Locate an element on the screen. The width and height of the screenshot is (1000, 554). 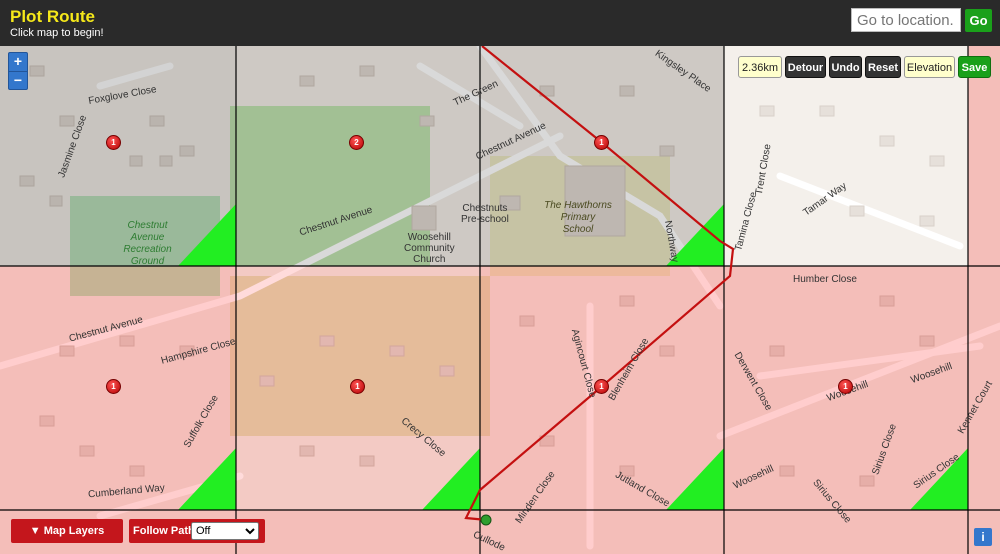
location-search-input is located at coordinates (906, 20).